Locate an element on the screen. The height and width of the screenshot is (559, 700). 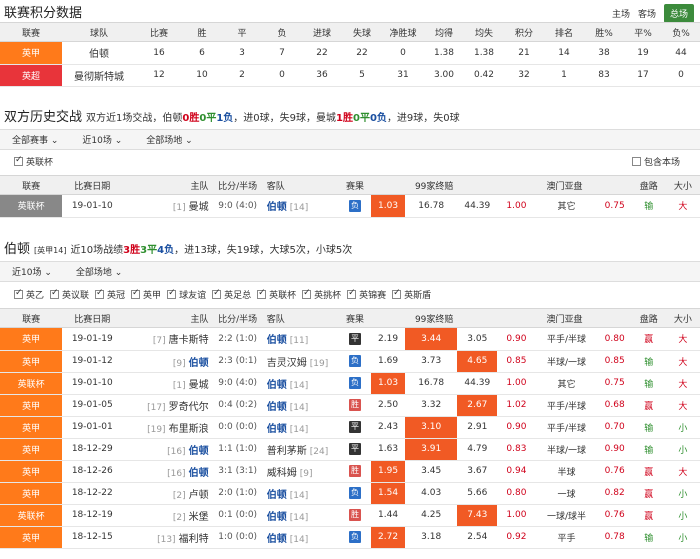
league-filter-label: 英乙 is located at coordinates (35, 296).